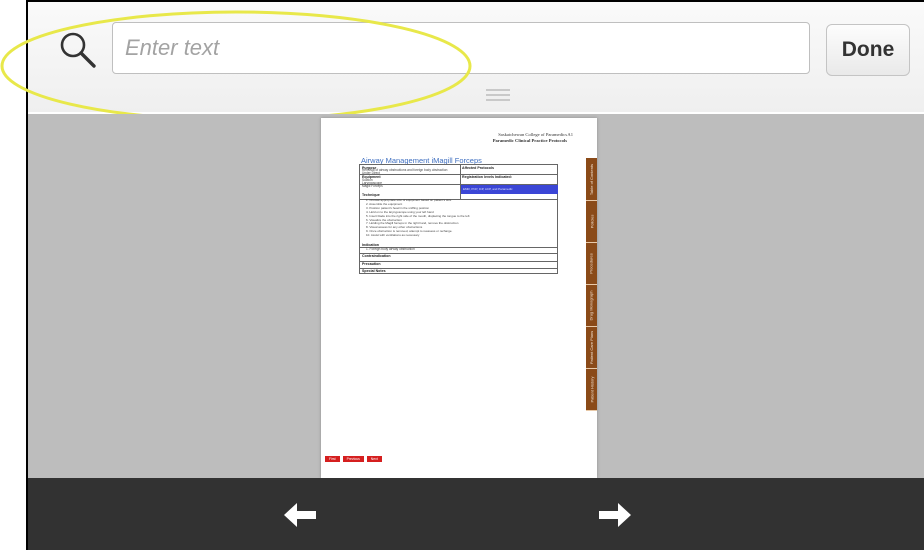 Image resolution: width=924 pixels, height=550 pixels. I want to click on technique-label: Technique, so click(371, 195).